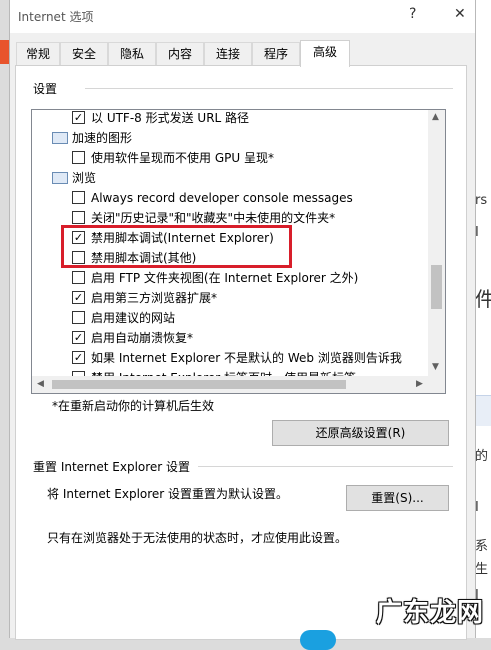 The height and width of the screenshot is (650, 491). What do you see at coordinates (276, 53) in the screenshot?
I see `tab-programs: 程序` at bounding box center [276, 53].